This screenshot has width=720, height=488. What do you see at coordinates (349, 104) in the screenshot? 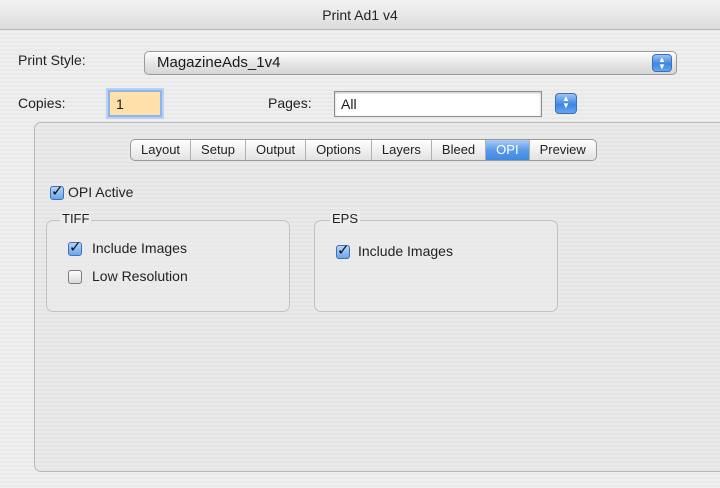
I see `pages-value: All` at bounding box center [349, 104].